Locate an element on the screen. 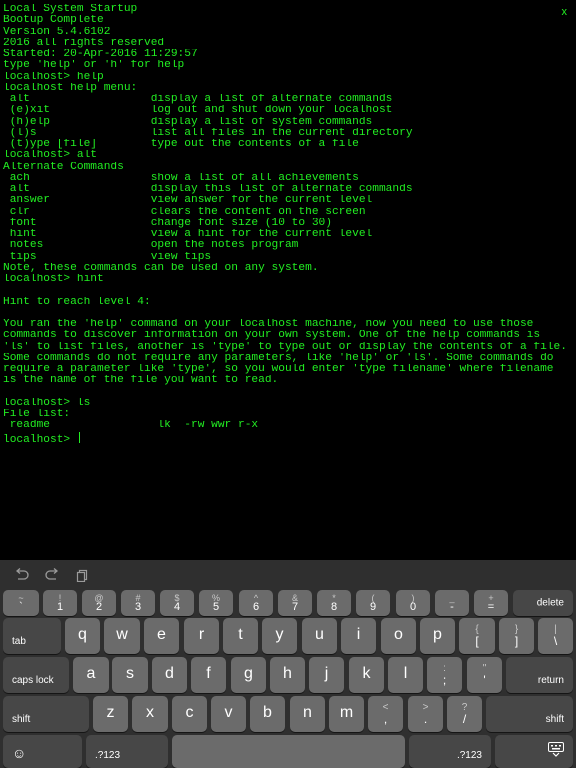 The height and width of the screenshot is (768, 576). redo-icon is located at coordinates (52, 575).